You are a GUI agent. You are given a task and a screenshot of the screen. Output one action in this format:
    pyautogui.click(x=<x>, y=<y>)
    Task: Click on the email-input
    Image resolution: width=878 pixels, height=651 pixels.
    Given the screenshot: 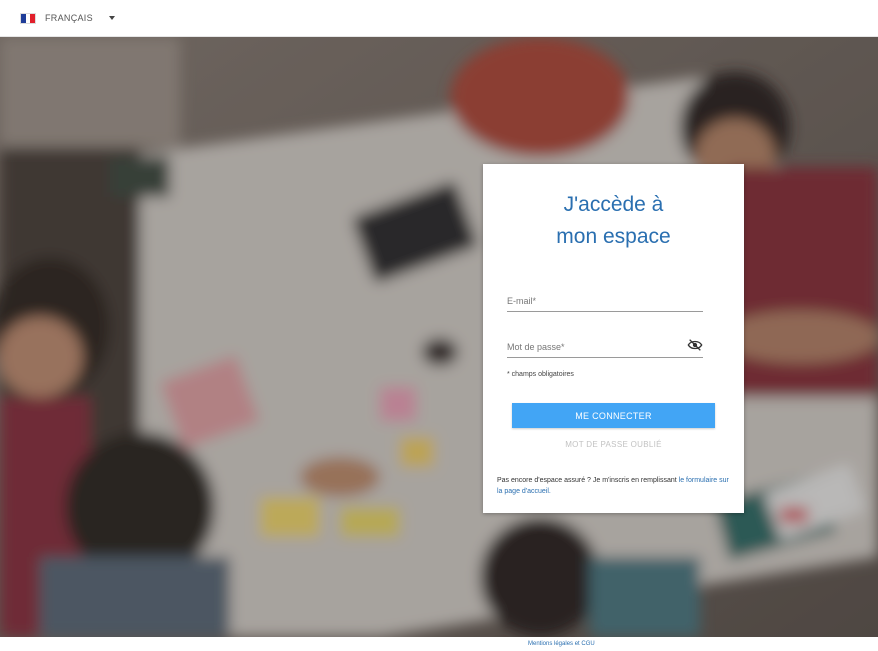 What is the action you would take?
    pyautogui.click(x=605, y=300)
    